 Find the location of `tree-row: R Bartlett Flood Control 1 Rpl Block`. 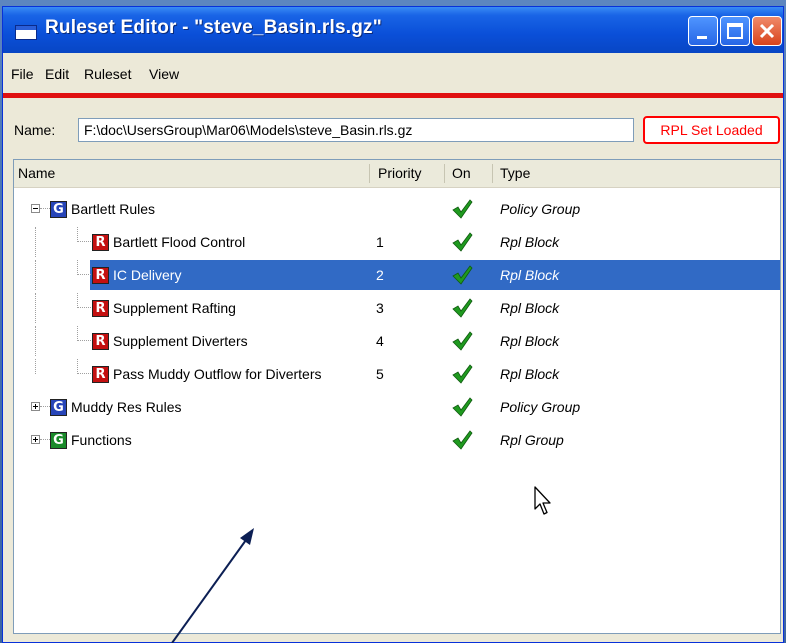

tree-row: R Bartlett Flood Control 1 Rpl Block is located at coordinates (397, 242).